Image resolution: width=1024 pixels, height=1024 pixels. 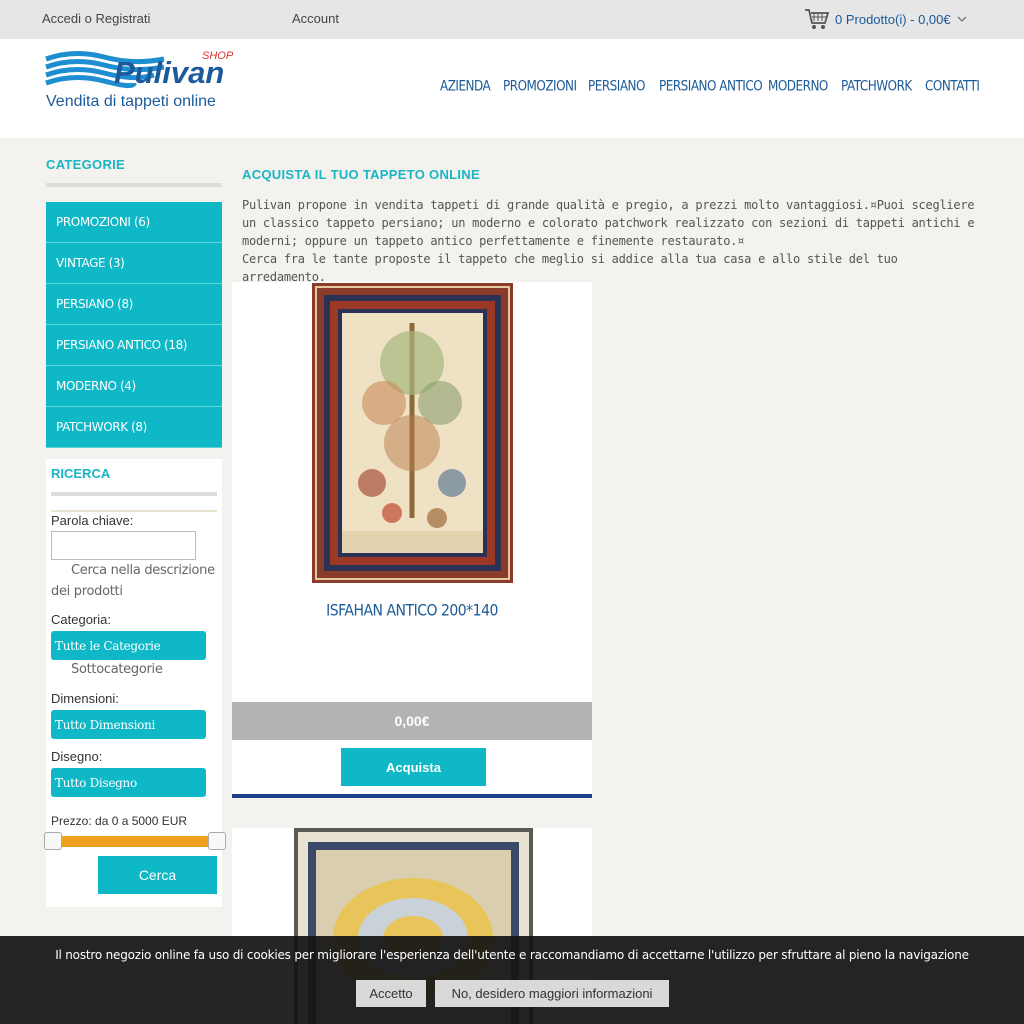 I want to click on nav-promozioni: PROMOZIONI, so click(x=540, y=86).